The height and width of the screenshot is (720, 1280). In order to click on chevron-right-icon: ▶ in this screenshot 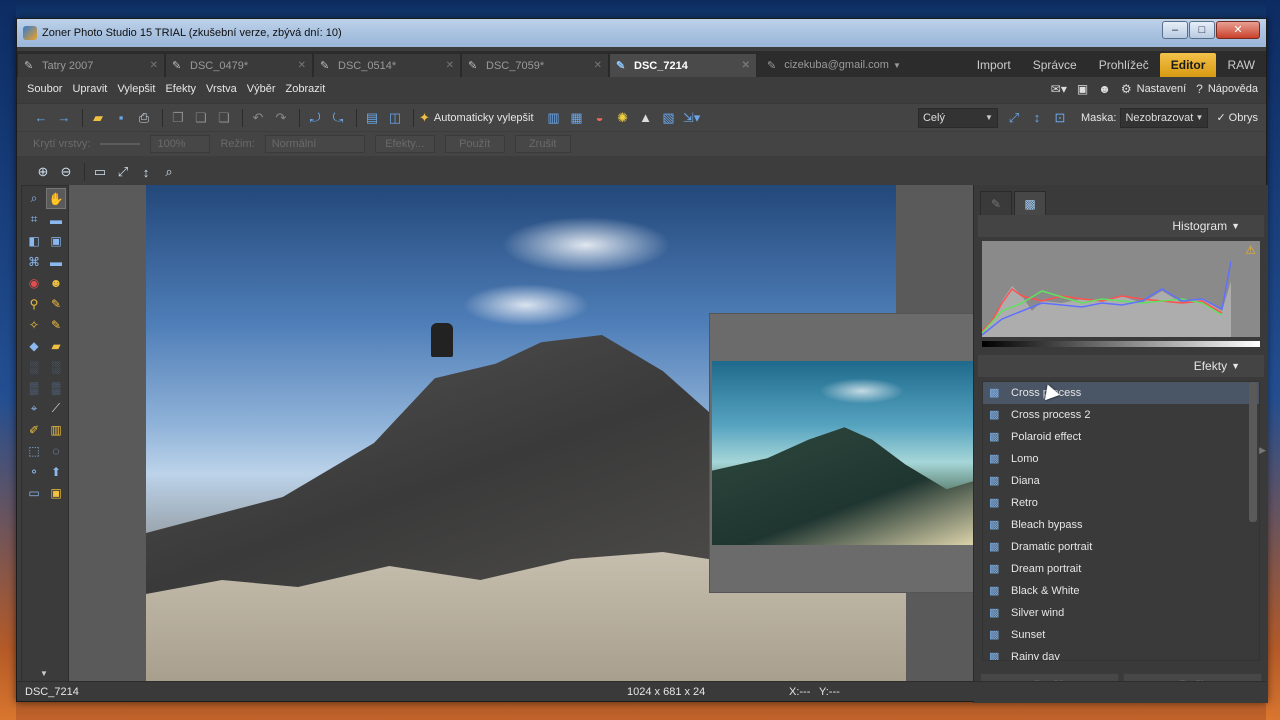, I will do `click(1262, 450)`.